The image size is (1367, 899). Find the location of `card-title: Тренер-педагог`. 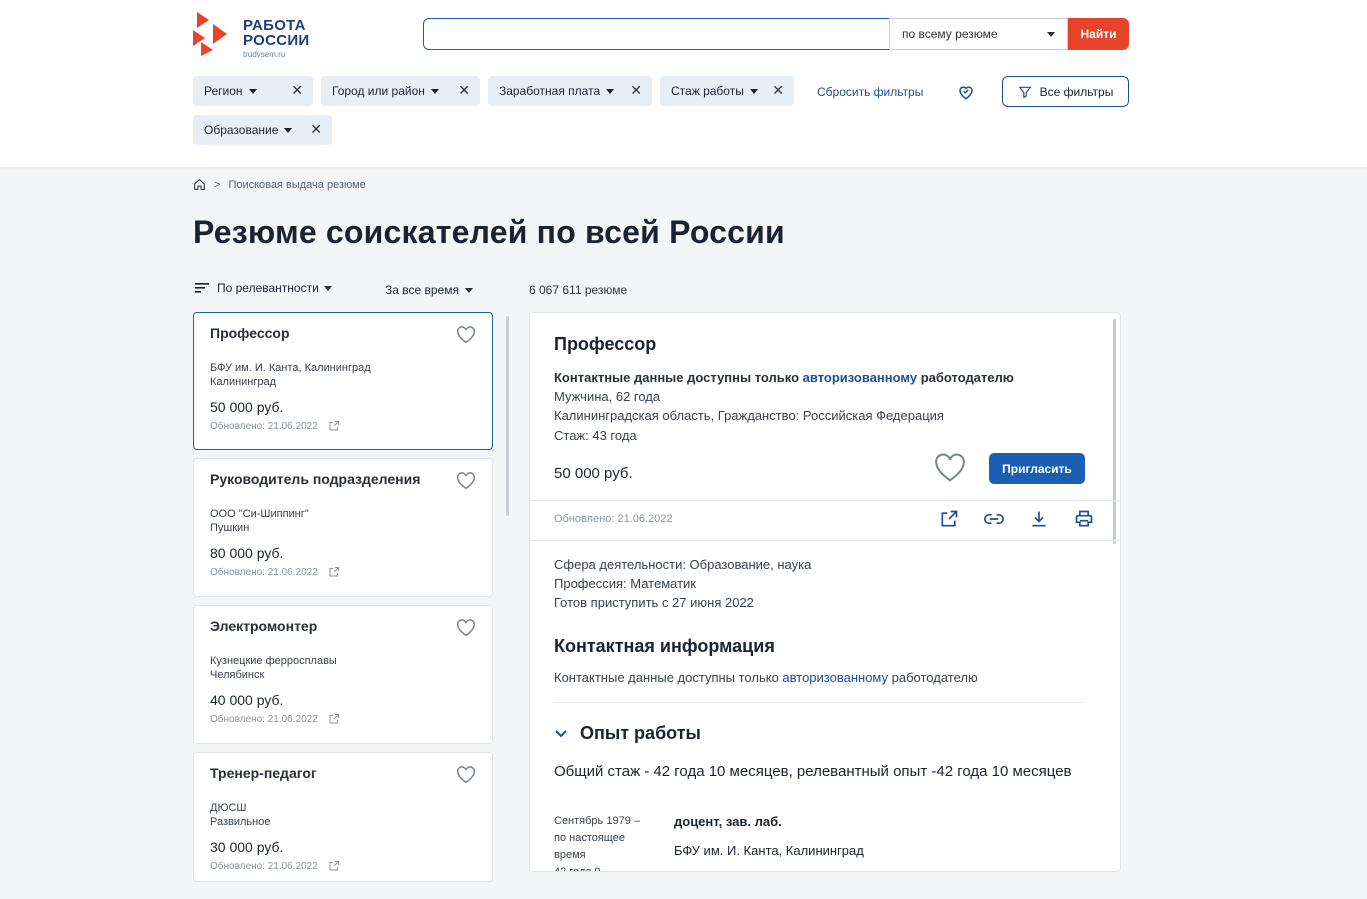

card-title: Тренер-педагог is located at coordinates (263, 773).